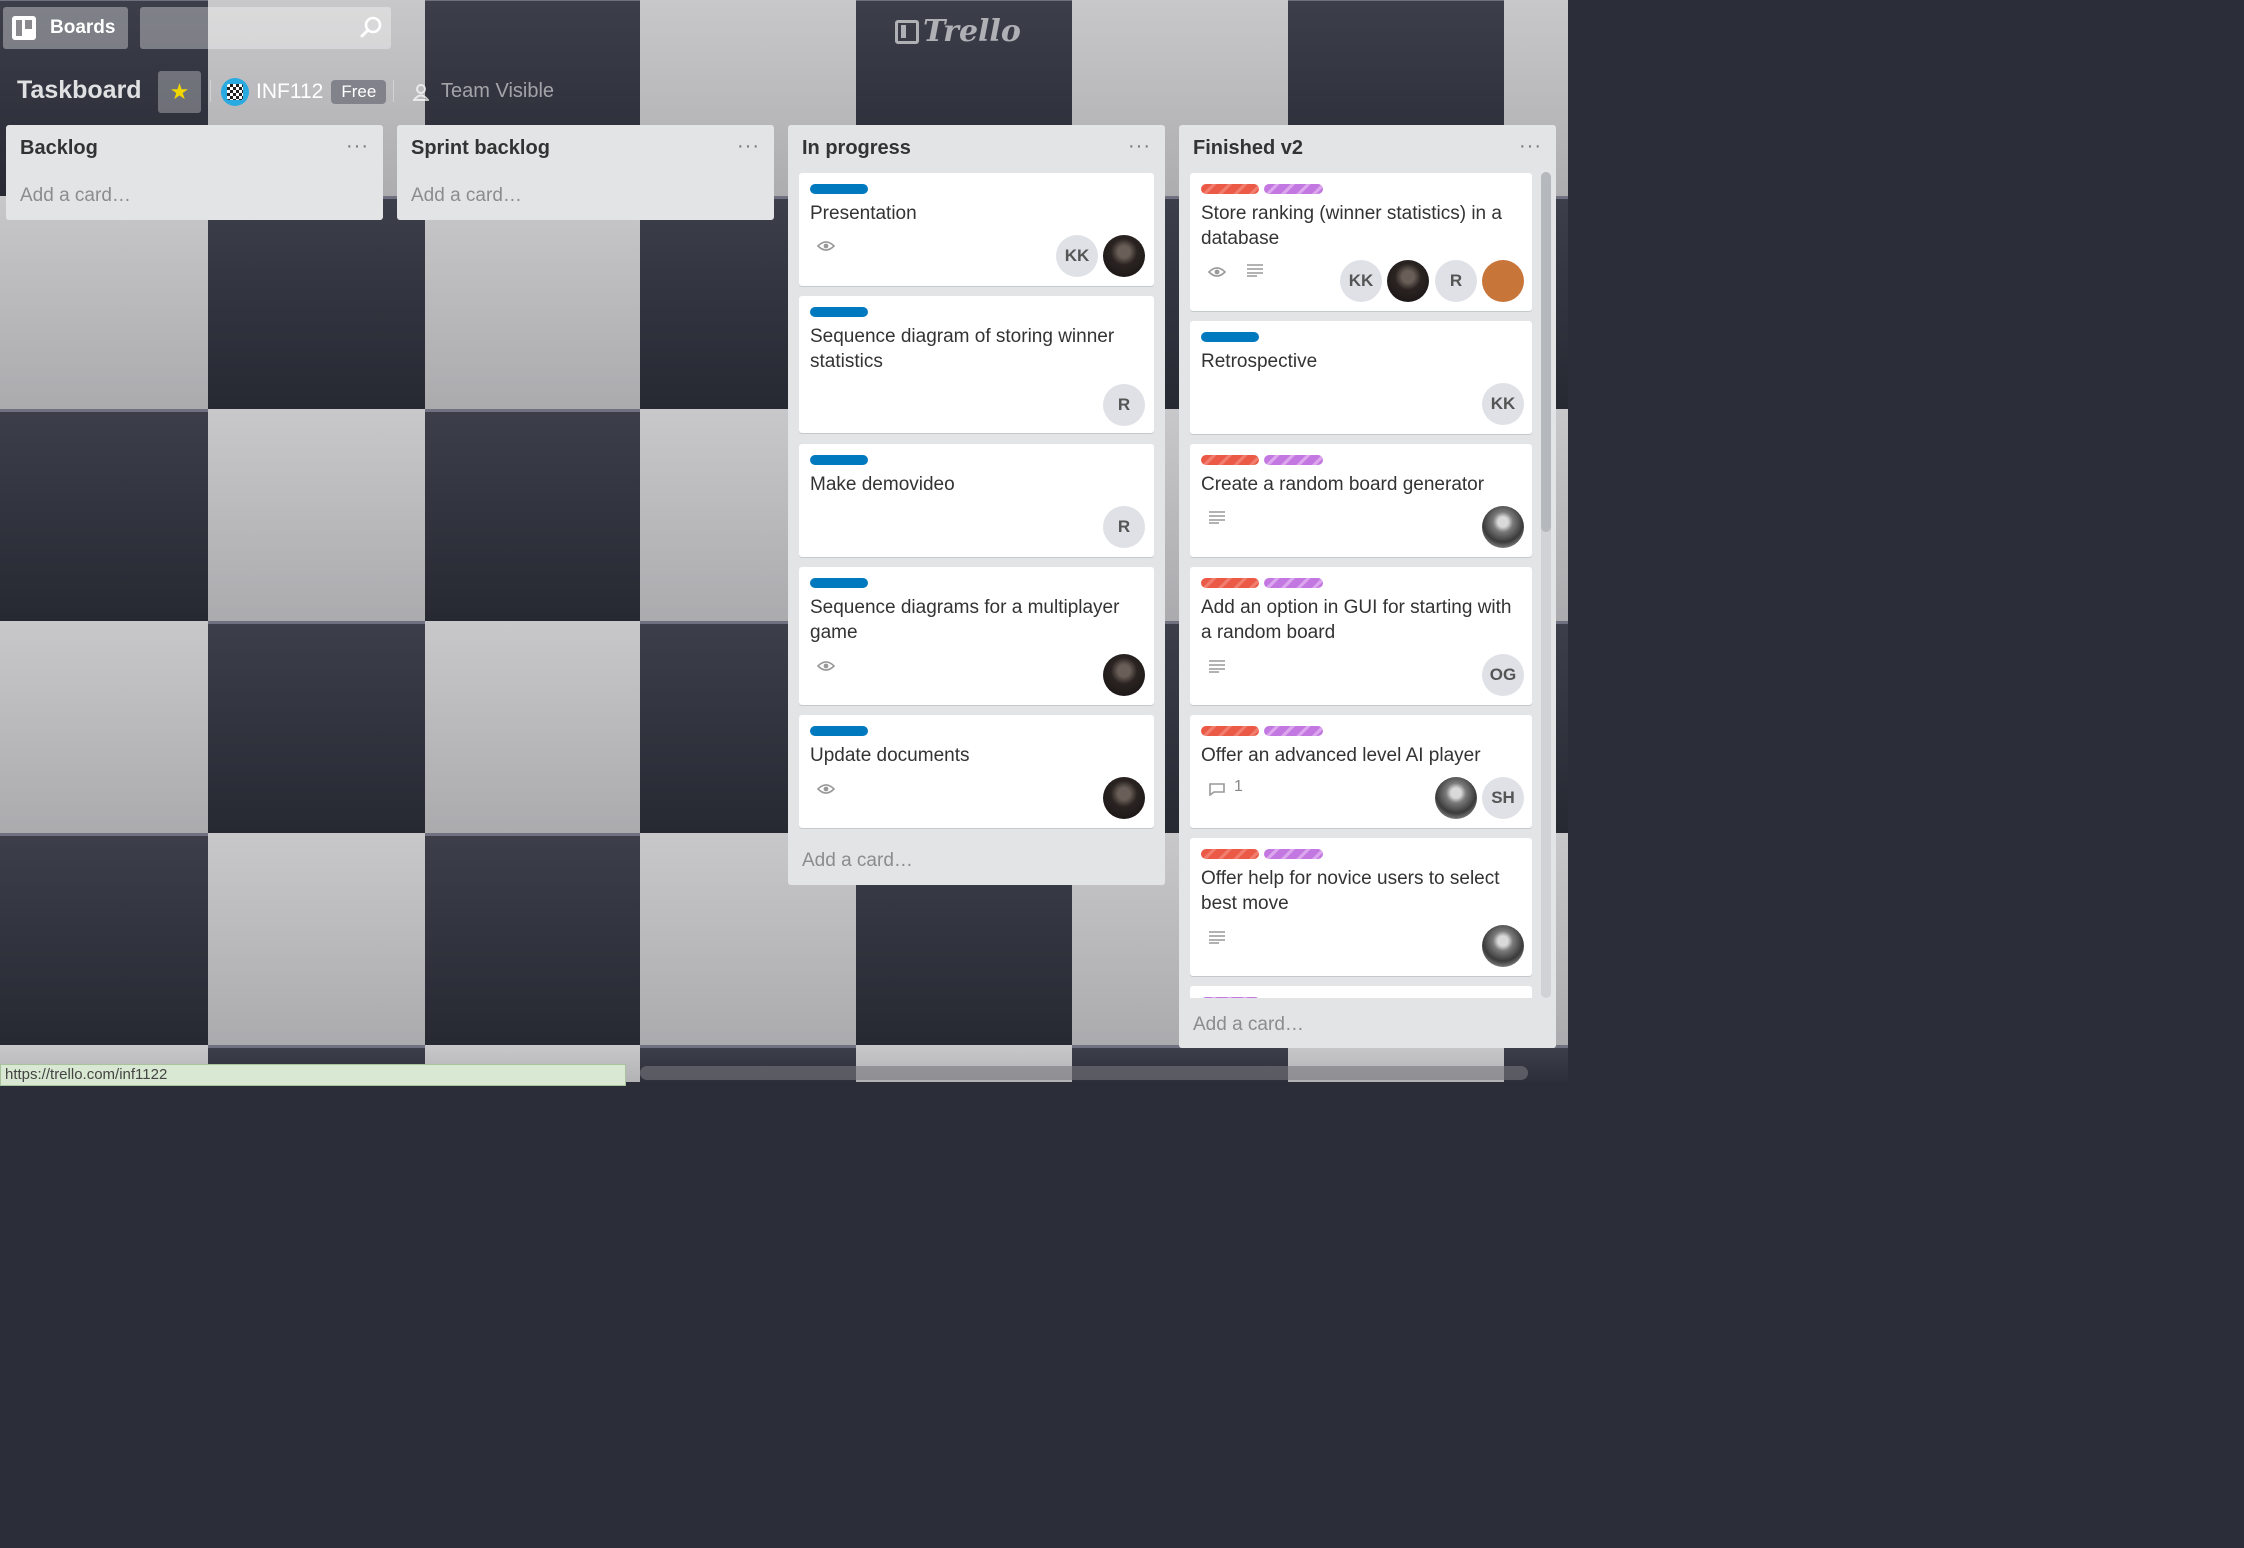 The height and width of the screenshot is (1548, 2244). I want to click on card-title: Update documents, so click(890, 755).